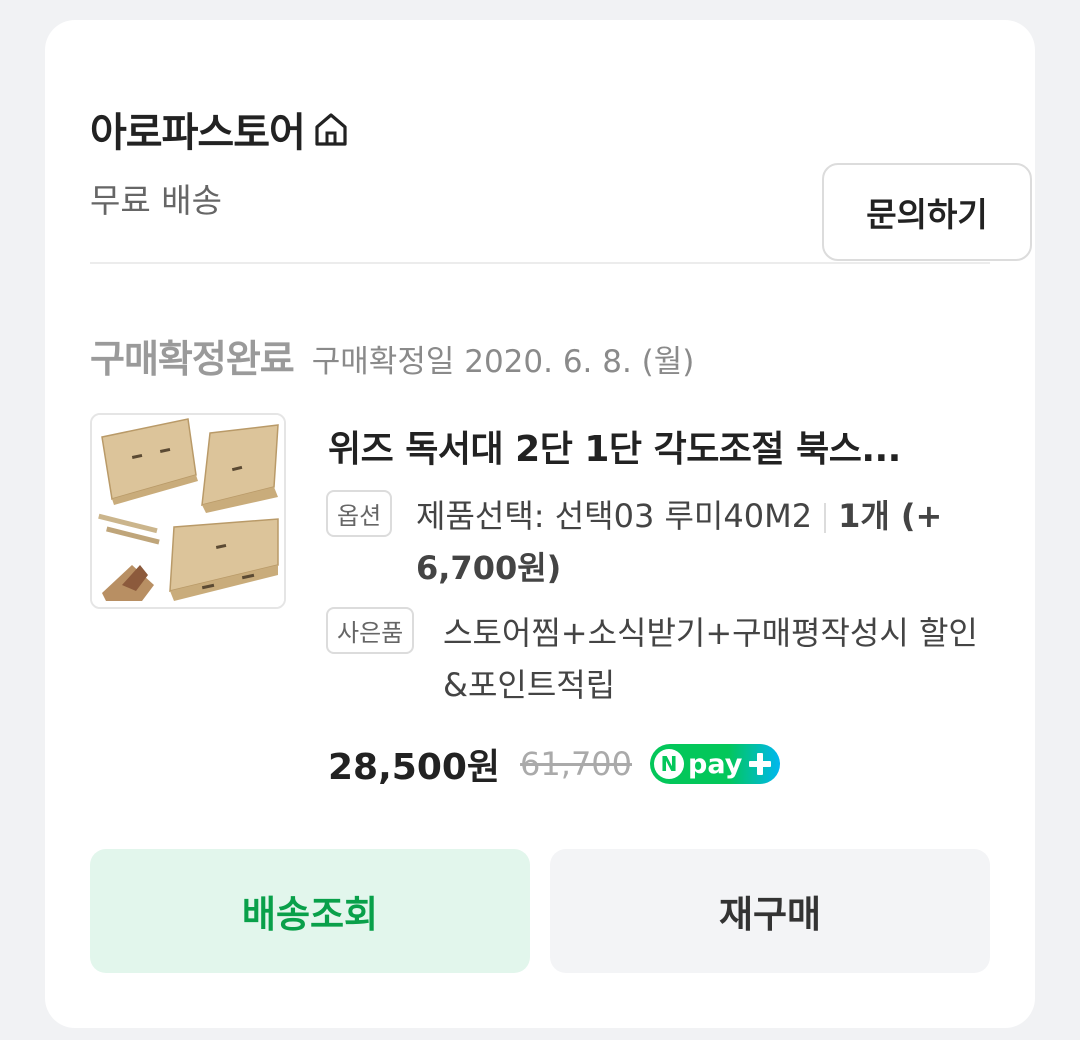 The image size is (1080, 1040). Describe the element at coordinates (331, 129) in the screenshot. I see `home-icon` at that location.